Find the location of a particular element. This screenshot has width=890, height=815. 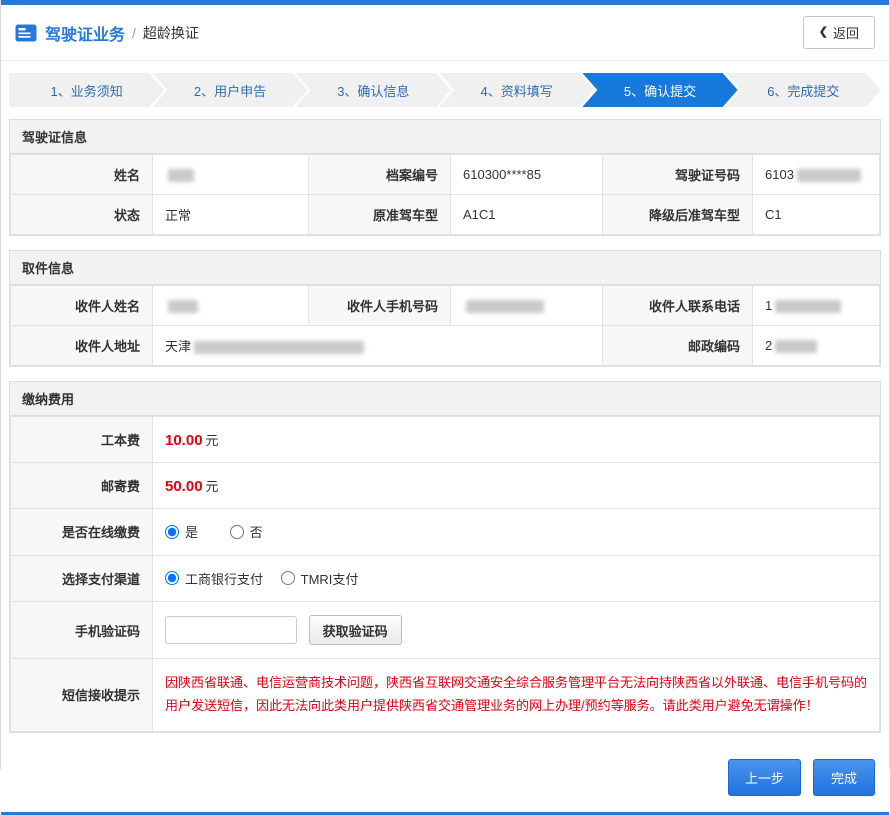

mailing-fee-unit: 元 is located at coordinates (212, 486).